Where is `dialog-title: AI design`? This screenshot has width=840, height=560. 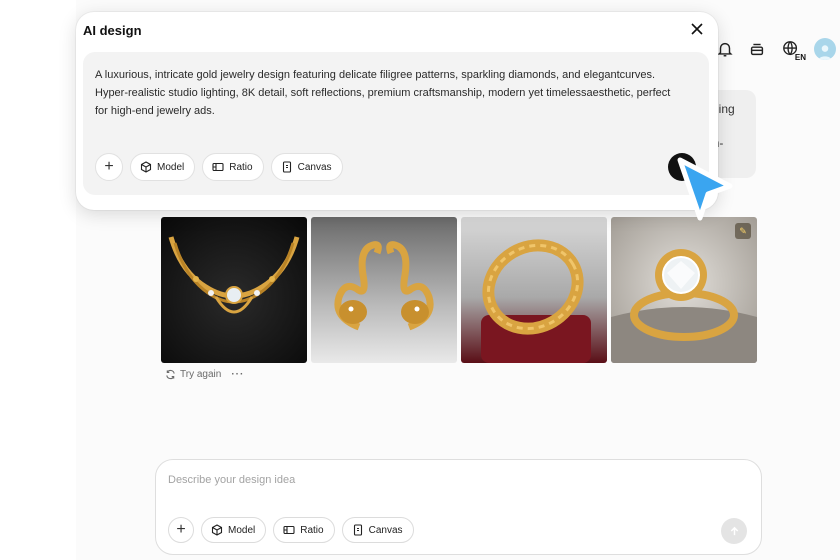 dialog-title: AI design is located at coordinates (112, 30).